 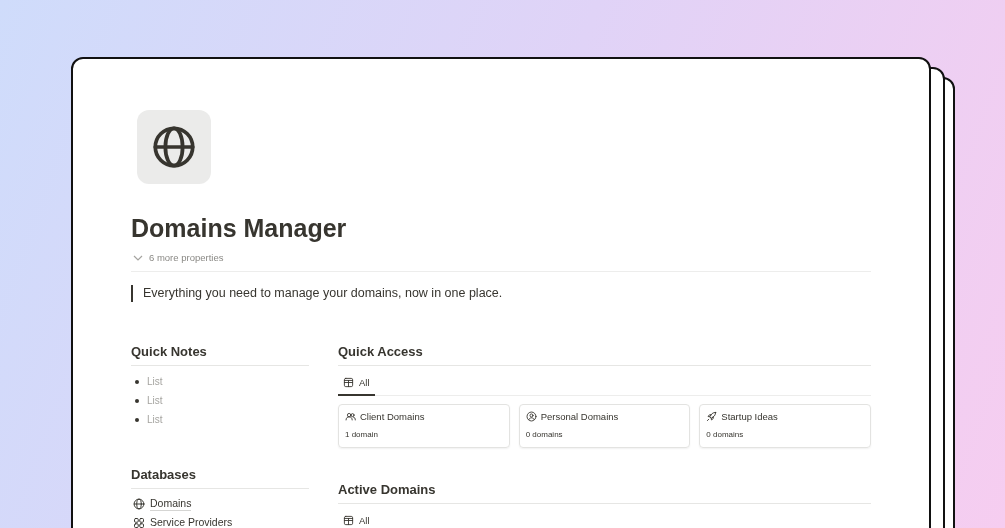 I want to click on rocket-icon, so click(x=712, y=416).